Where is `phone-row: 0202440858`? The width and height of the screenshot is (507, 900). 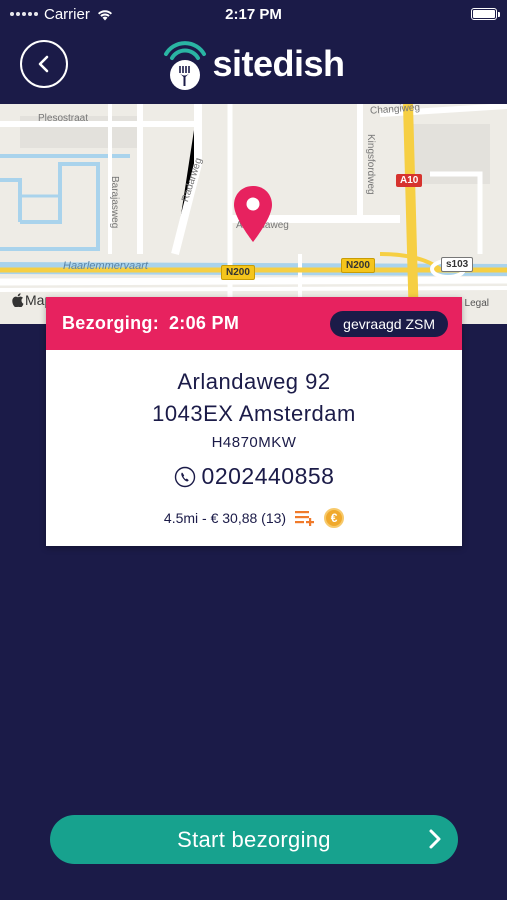
phone-row: 0202440858 is located at coordinates (254, 476).